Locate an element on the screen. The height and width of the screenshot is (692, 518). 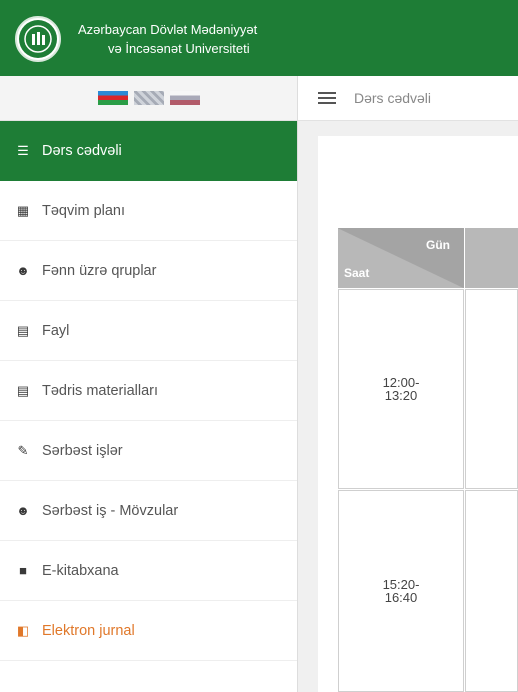
sidebar-item-label: Fayl is located at coordinates (56, 330).